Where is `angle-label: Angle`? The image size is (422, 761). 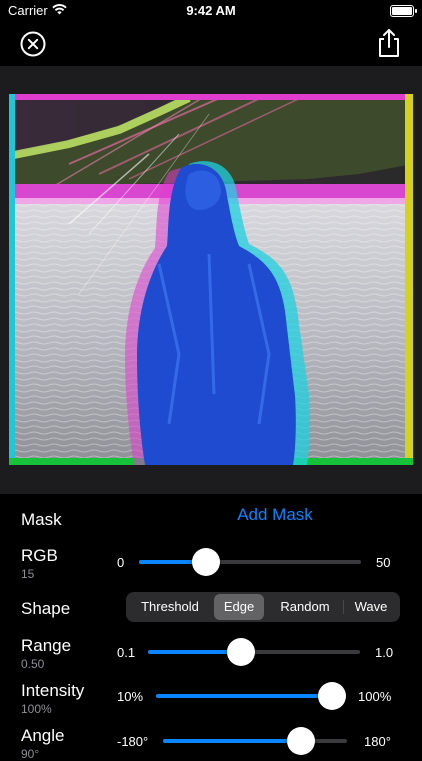 angle-label: Angle is located at coordinates (43, 735).